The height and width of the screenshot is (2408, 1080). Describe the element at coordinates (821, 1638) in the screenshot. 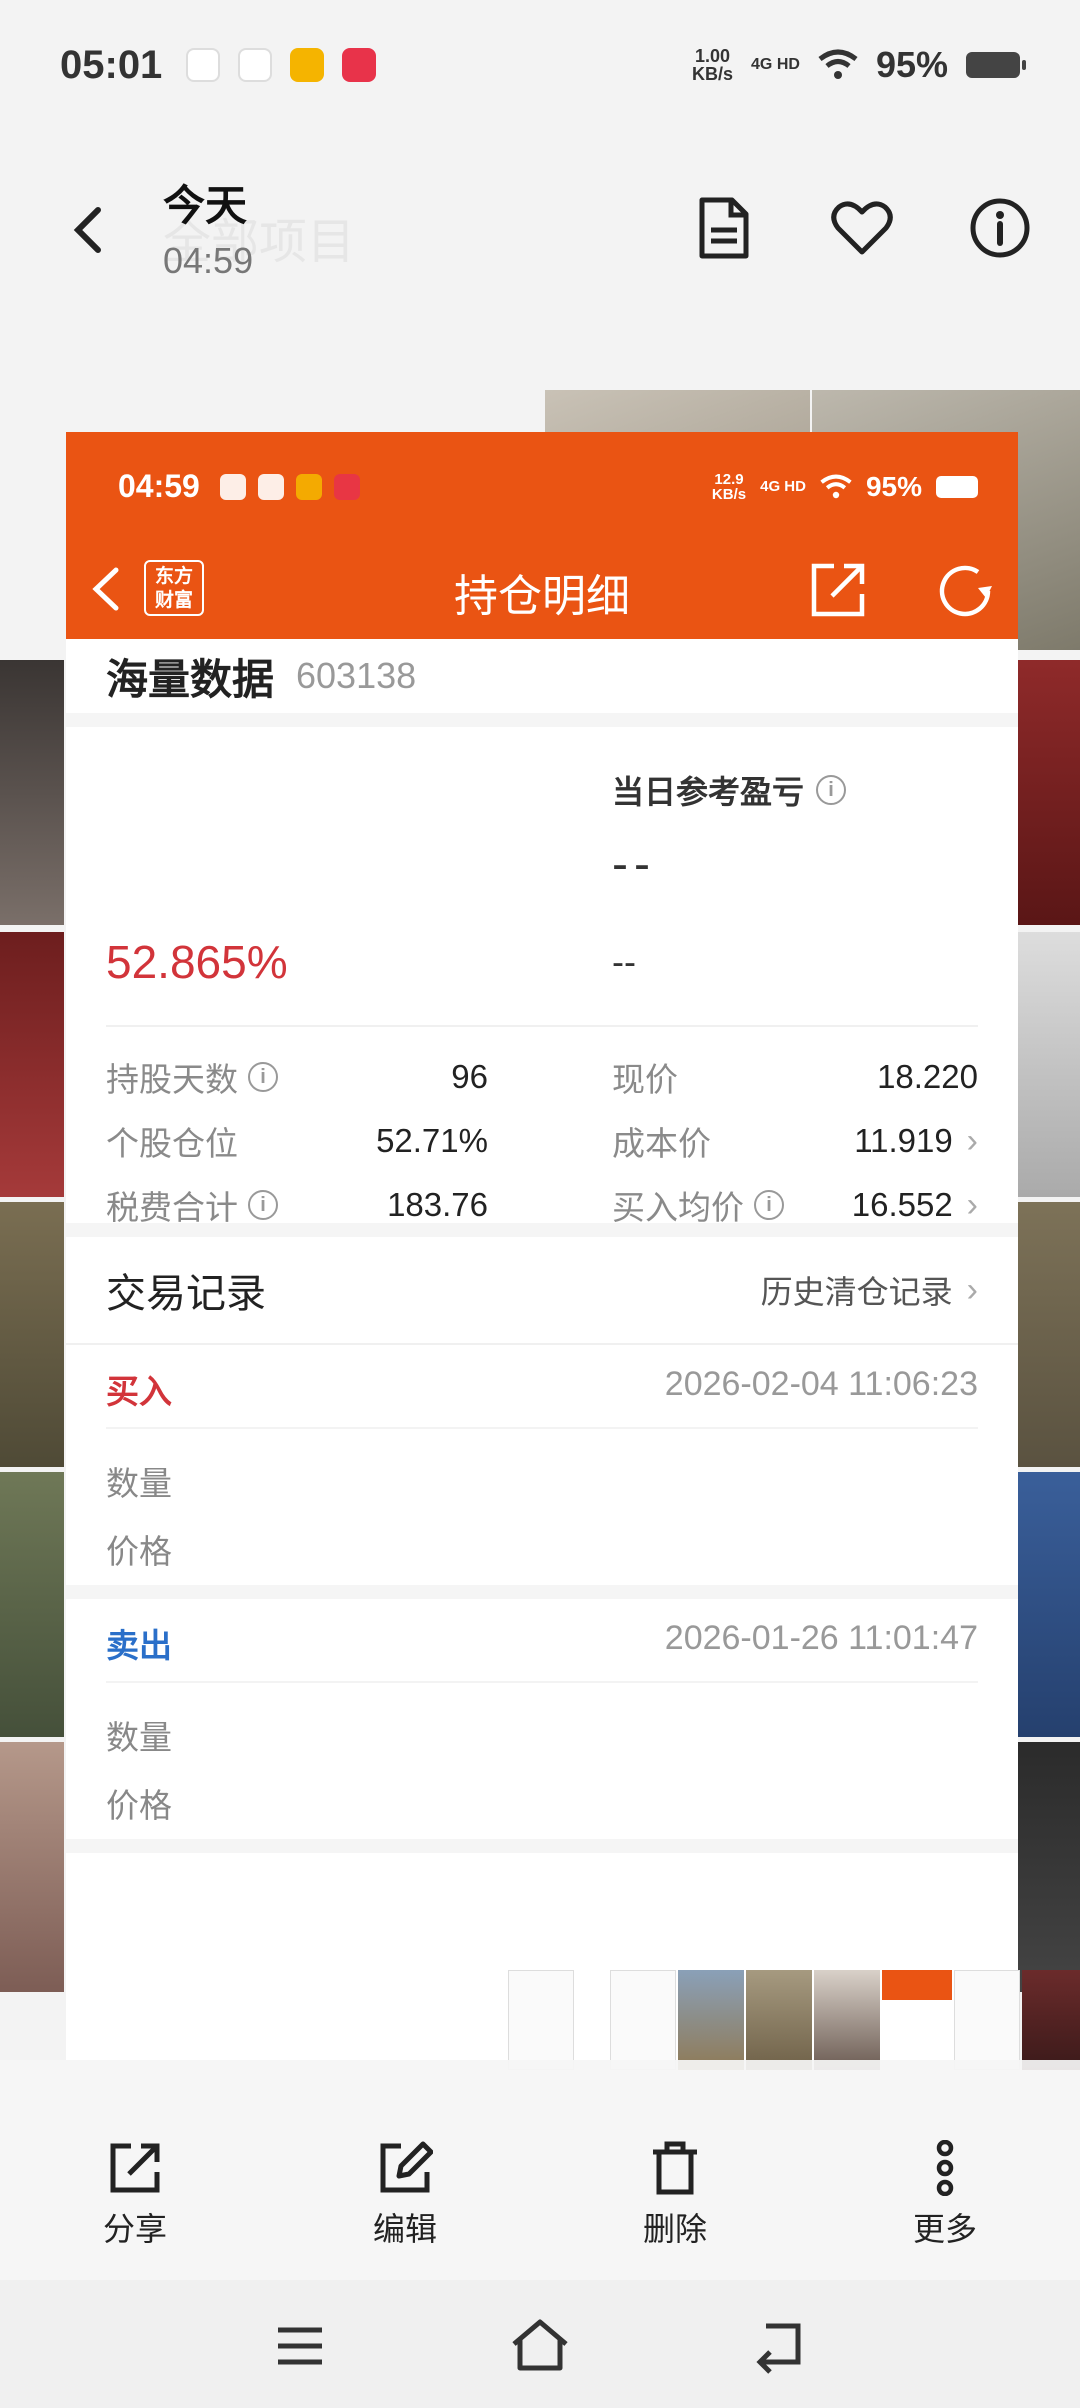

I see `trade-date: 2026-01-26 11:01:47` at that location.